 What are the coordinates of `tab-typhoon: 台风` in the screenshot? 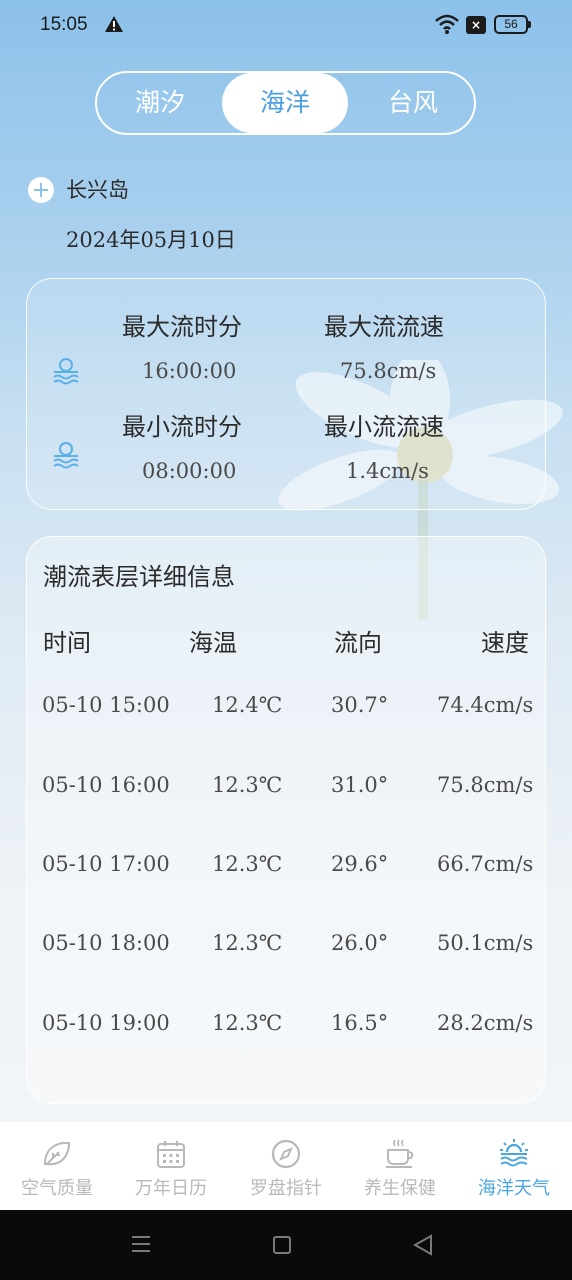 It's located at (413, 103).